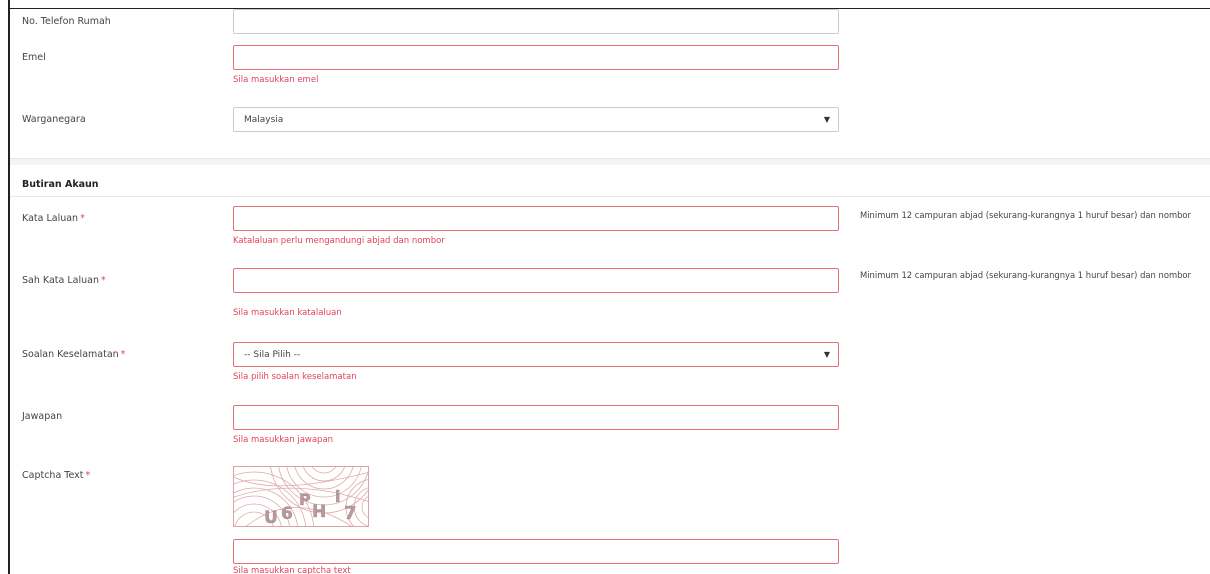 The height and width of the screenshot is (574, 1210). What do you see at coordinates (264, 120) in the screenshot?
I see `citizenship-selected-value: Malaysia` at bounding box center [264, 120].